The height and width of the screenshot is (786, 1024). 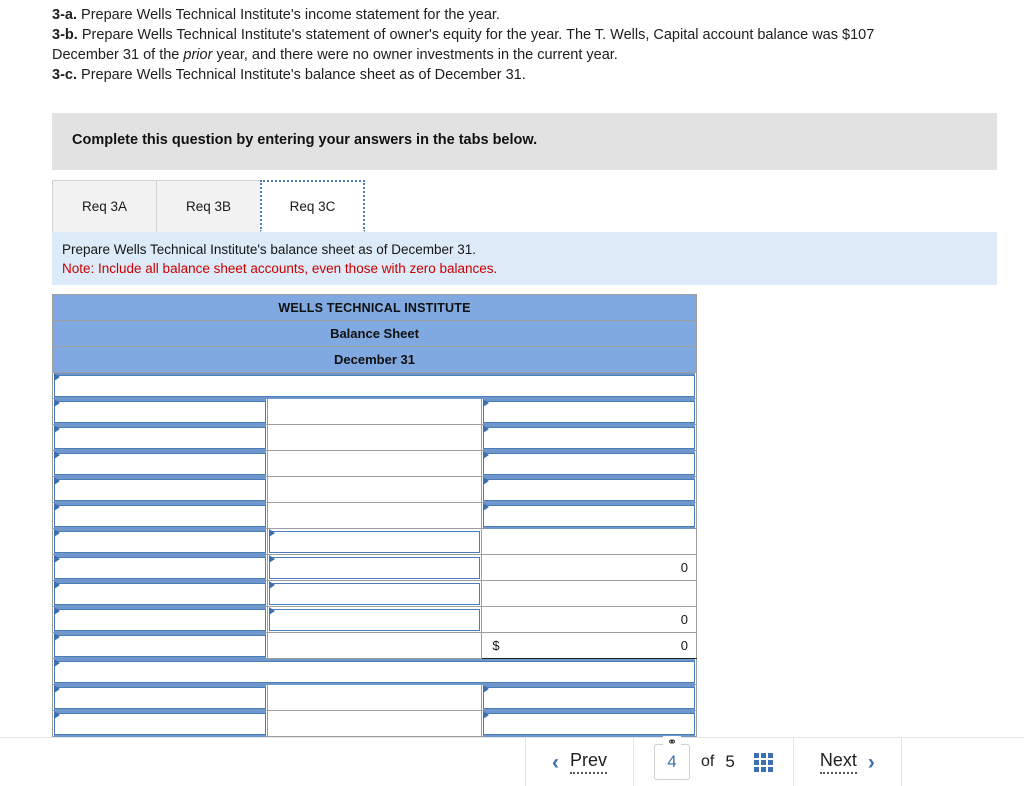 What do you see at coordinates (374, 307) in the screenshot?
I see `sheet-title-company: WELLS TECHNICAL INSTITUTE` at bounding box center [374, 307].